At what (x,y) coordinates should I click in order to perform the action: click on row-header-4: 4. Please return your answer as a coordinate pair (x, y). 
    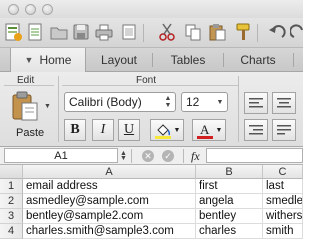
    Looking at the image, I should click on (11, 231).